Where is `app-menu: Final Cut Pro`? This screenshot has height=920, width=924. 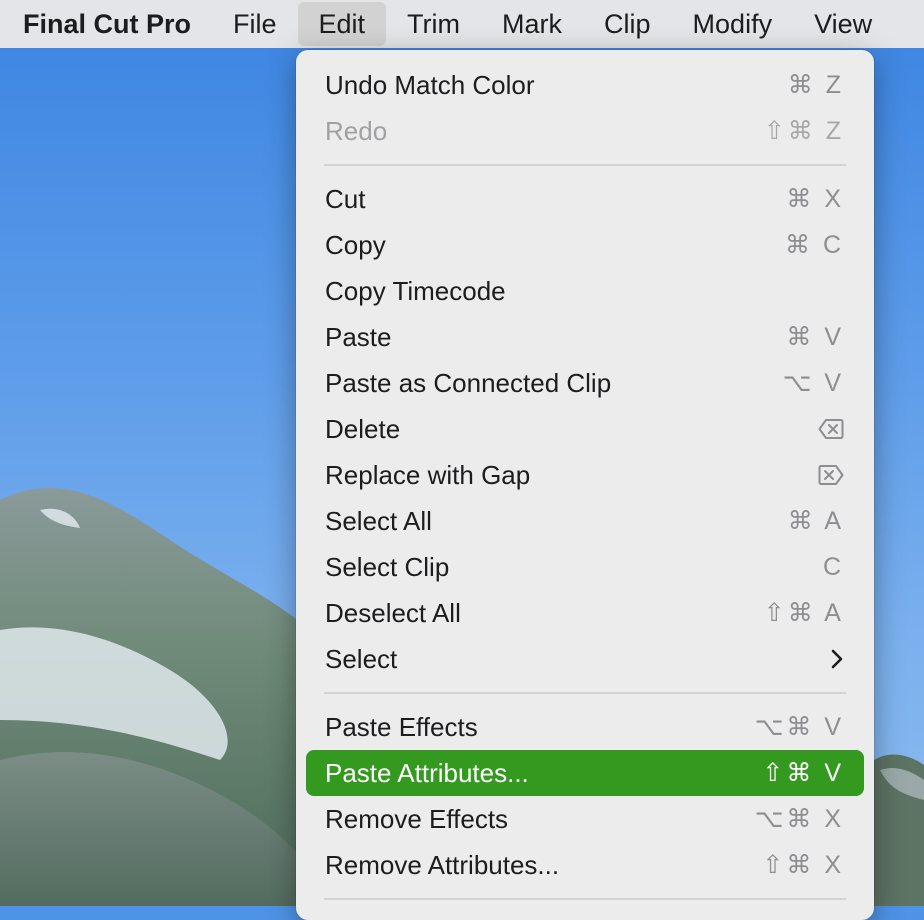
app-menu: Final Cut Pro is located at coordinates (106, 24).